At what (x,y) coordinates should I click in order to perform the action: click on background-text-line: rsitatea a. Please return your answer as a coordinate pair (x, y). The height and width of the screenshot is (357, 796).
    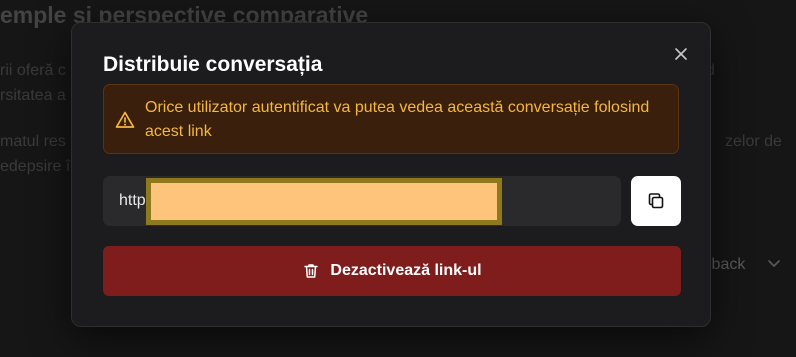
    Looking at the image, I should click on (33, 95).